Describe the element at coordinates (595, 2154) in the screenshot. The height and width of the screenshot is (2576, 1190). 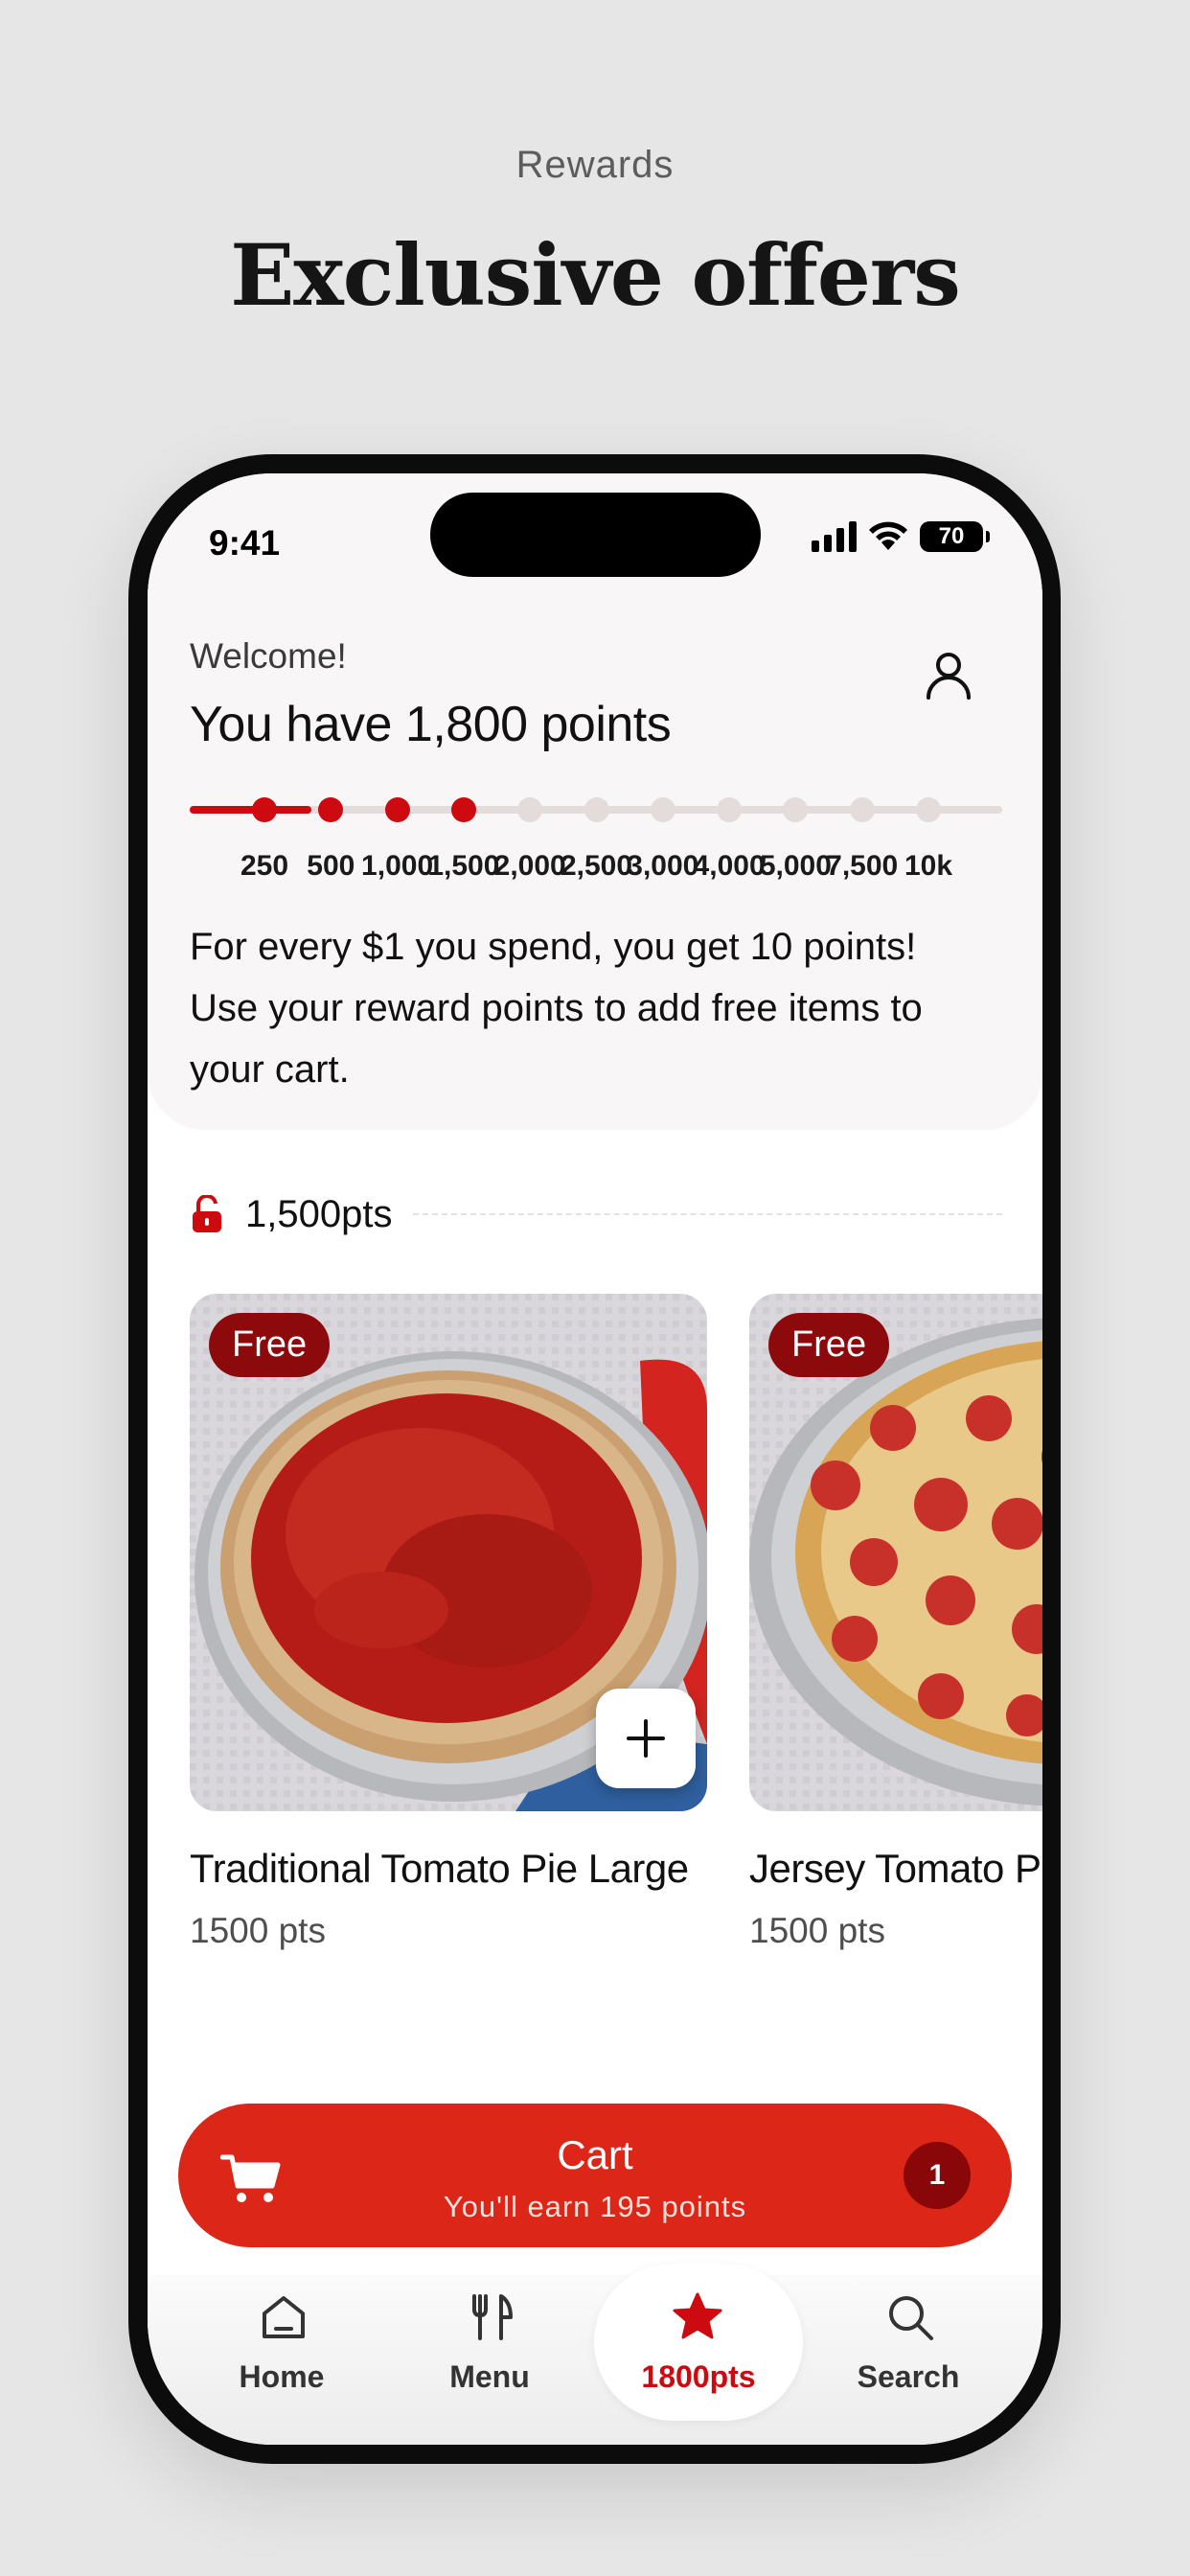
I see `cart-title: Cart` at that location.